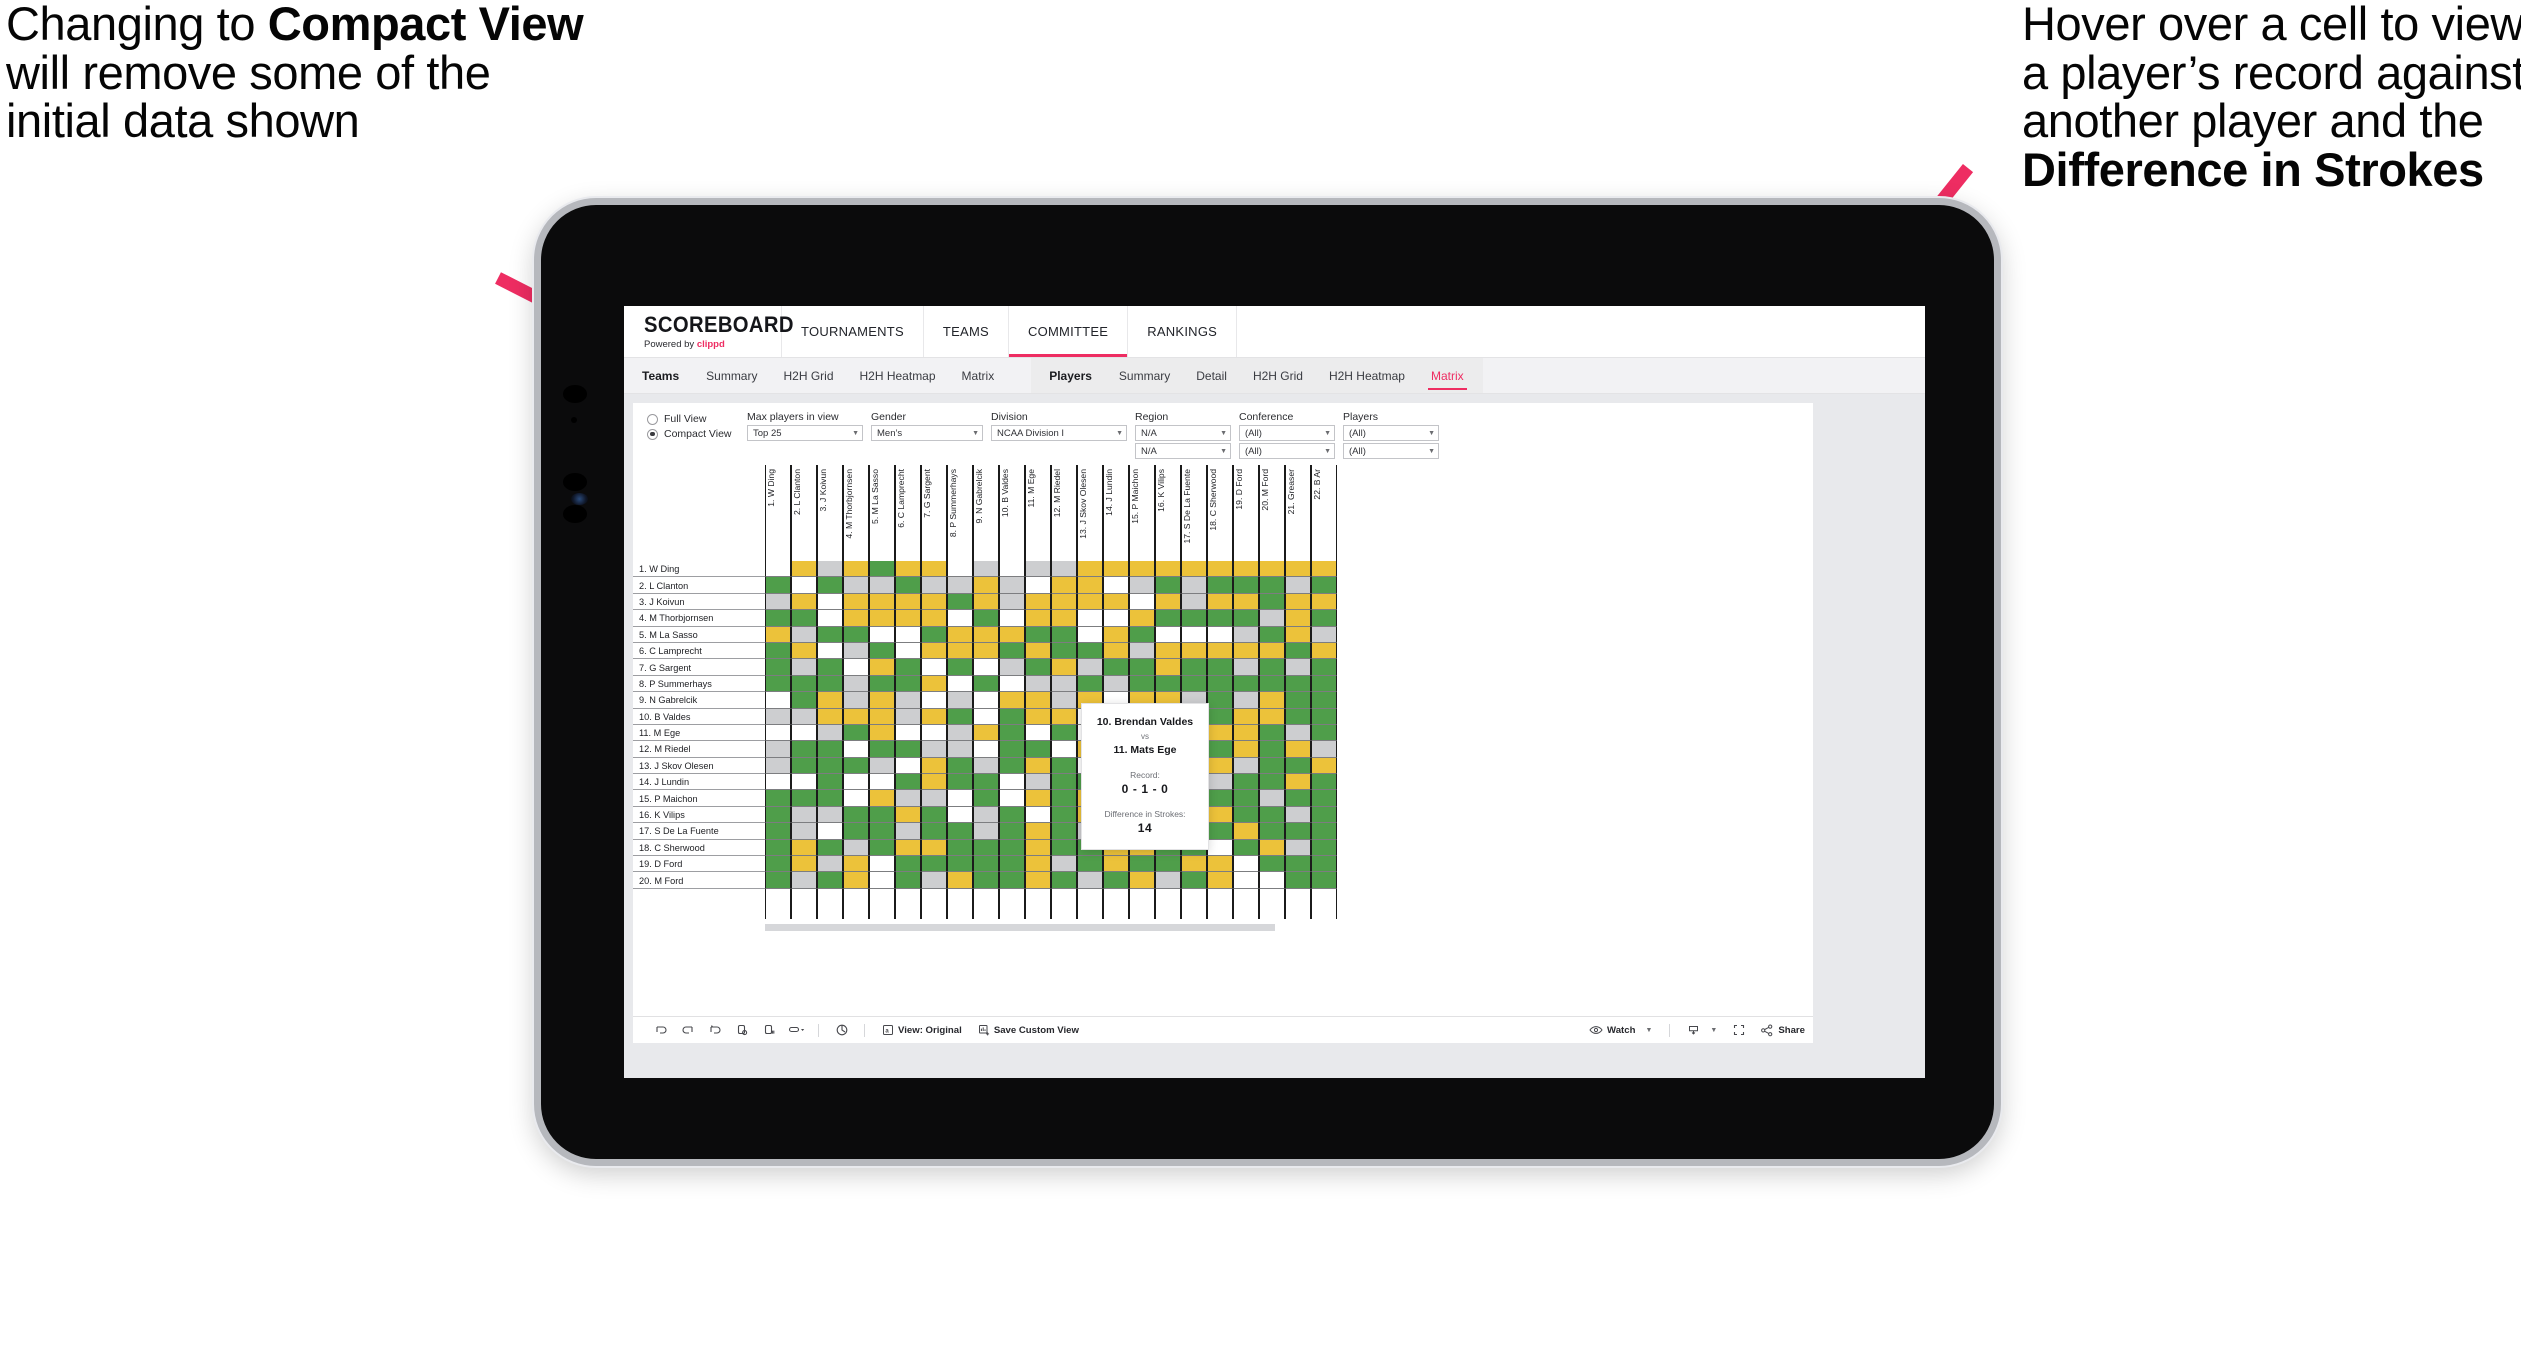  What do you see at coordinates (699, 667) in the screenshot?
I see `matrix-row-header: 7. G Sargent` at bounding box center [699, 667].